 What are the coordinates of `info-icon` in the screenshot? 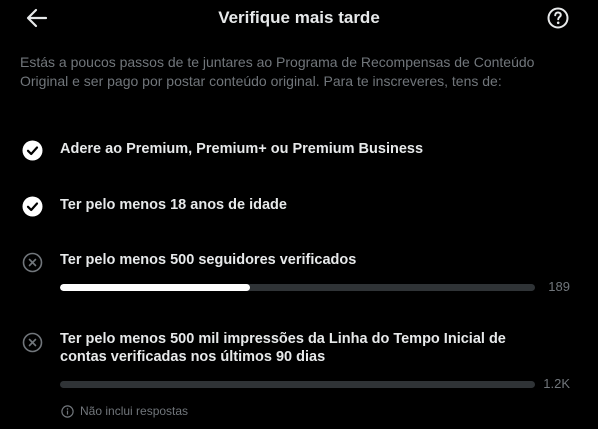 It's located at (67, 411).